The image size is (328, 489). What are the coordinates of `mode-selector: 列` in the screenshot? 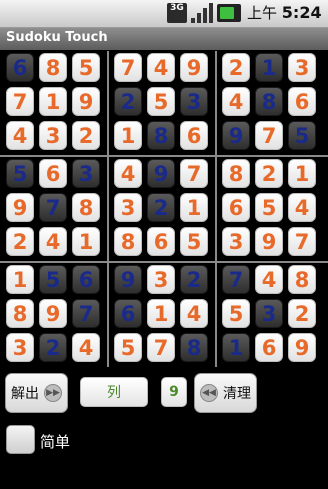 It's located at (114, 392).